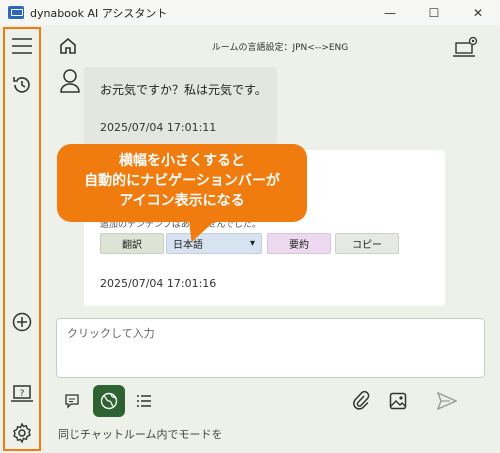 The width and height of the screenshot is (500, 453). I want to click on user-message-text: お元気ですか？私は元気です。, so click(183, 90).